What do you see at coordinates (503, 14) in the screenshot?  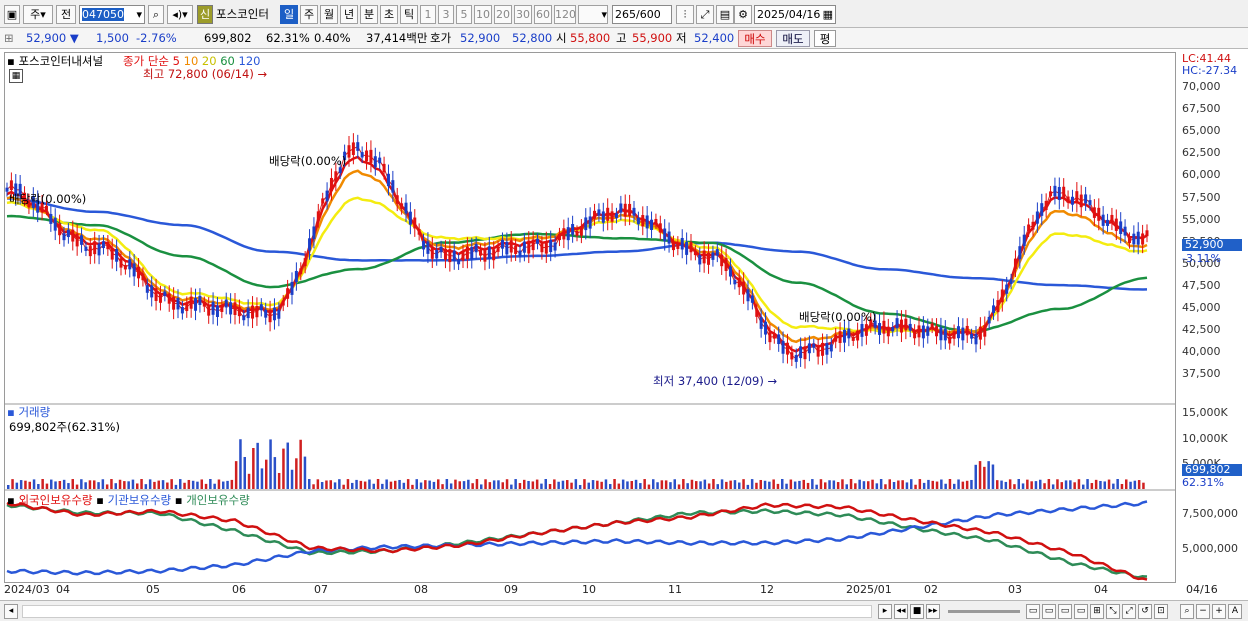 I see `interval-20: 20` at bounding box center [503, 14].